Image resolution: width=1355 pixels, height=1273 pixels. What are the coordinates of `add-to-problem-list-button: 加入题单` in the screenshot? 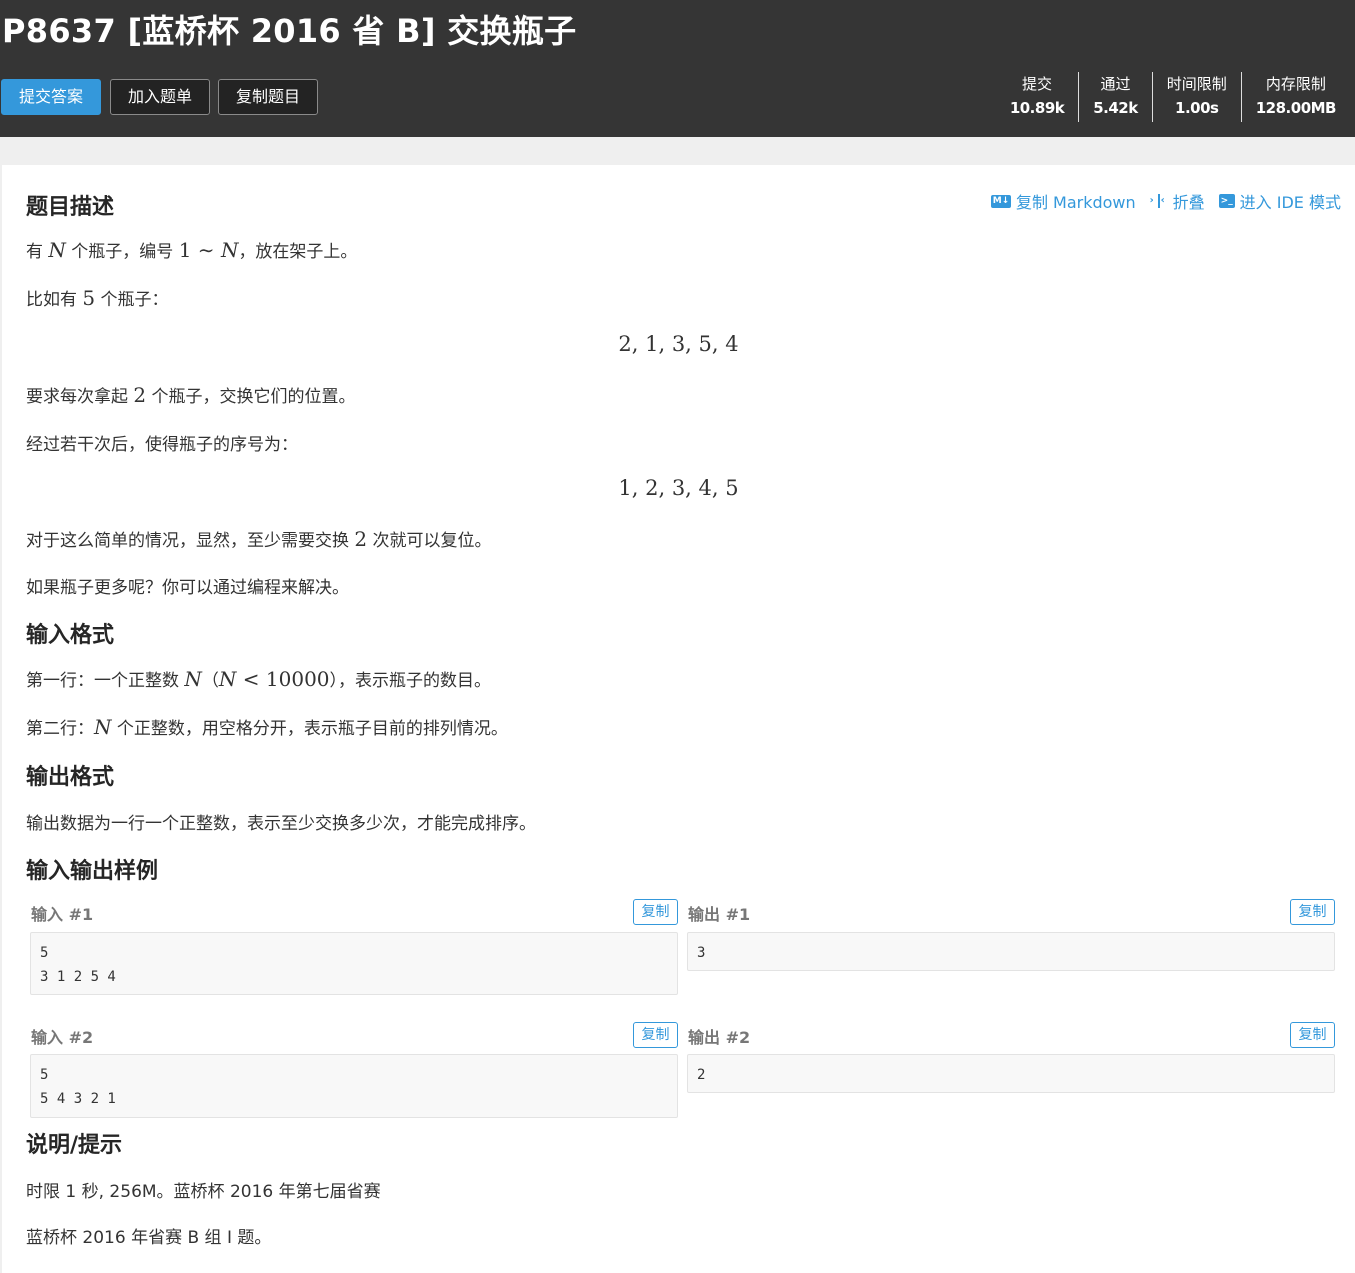 It's located at (160, 97).